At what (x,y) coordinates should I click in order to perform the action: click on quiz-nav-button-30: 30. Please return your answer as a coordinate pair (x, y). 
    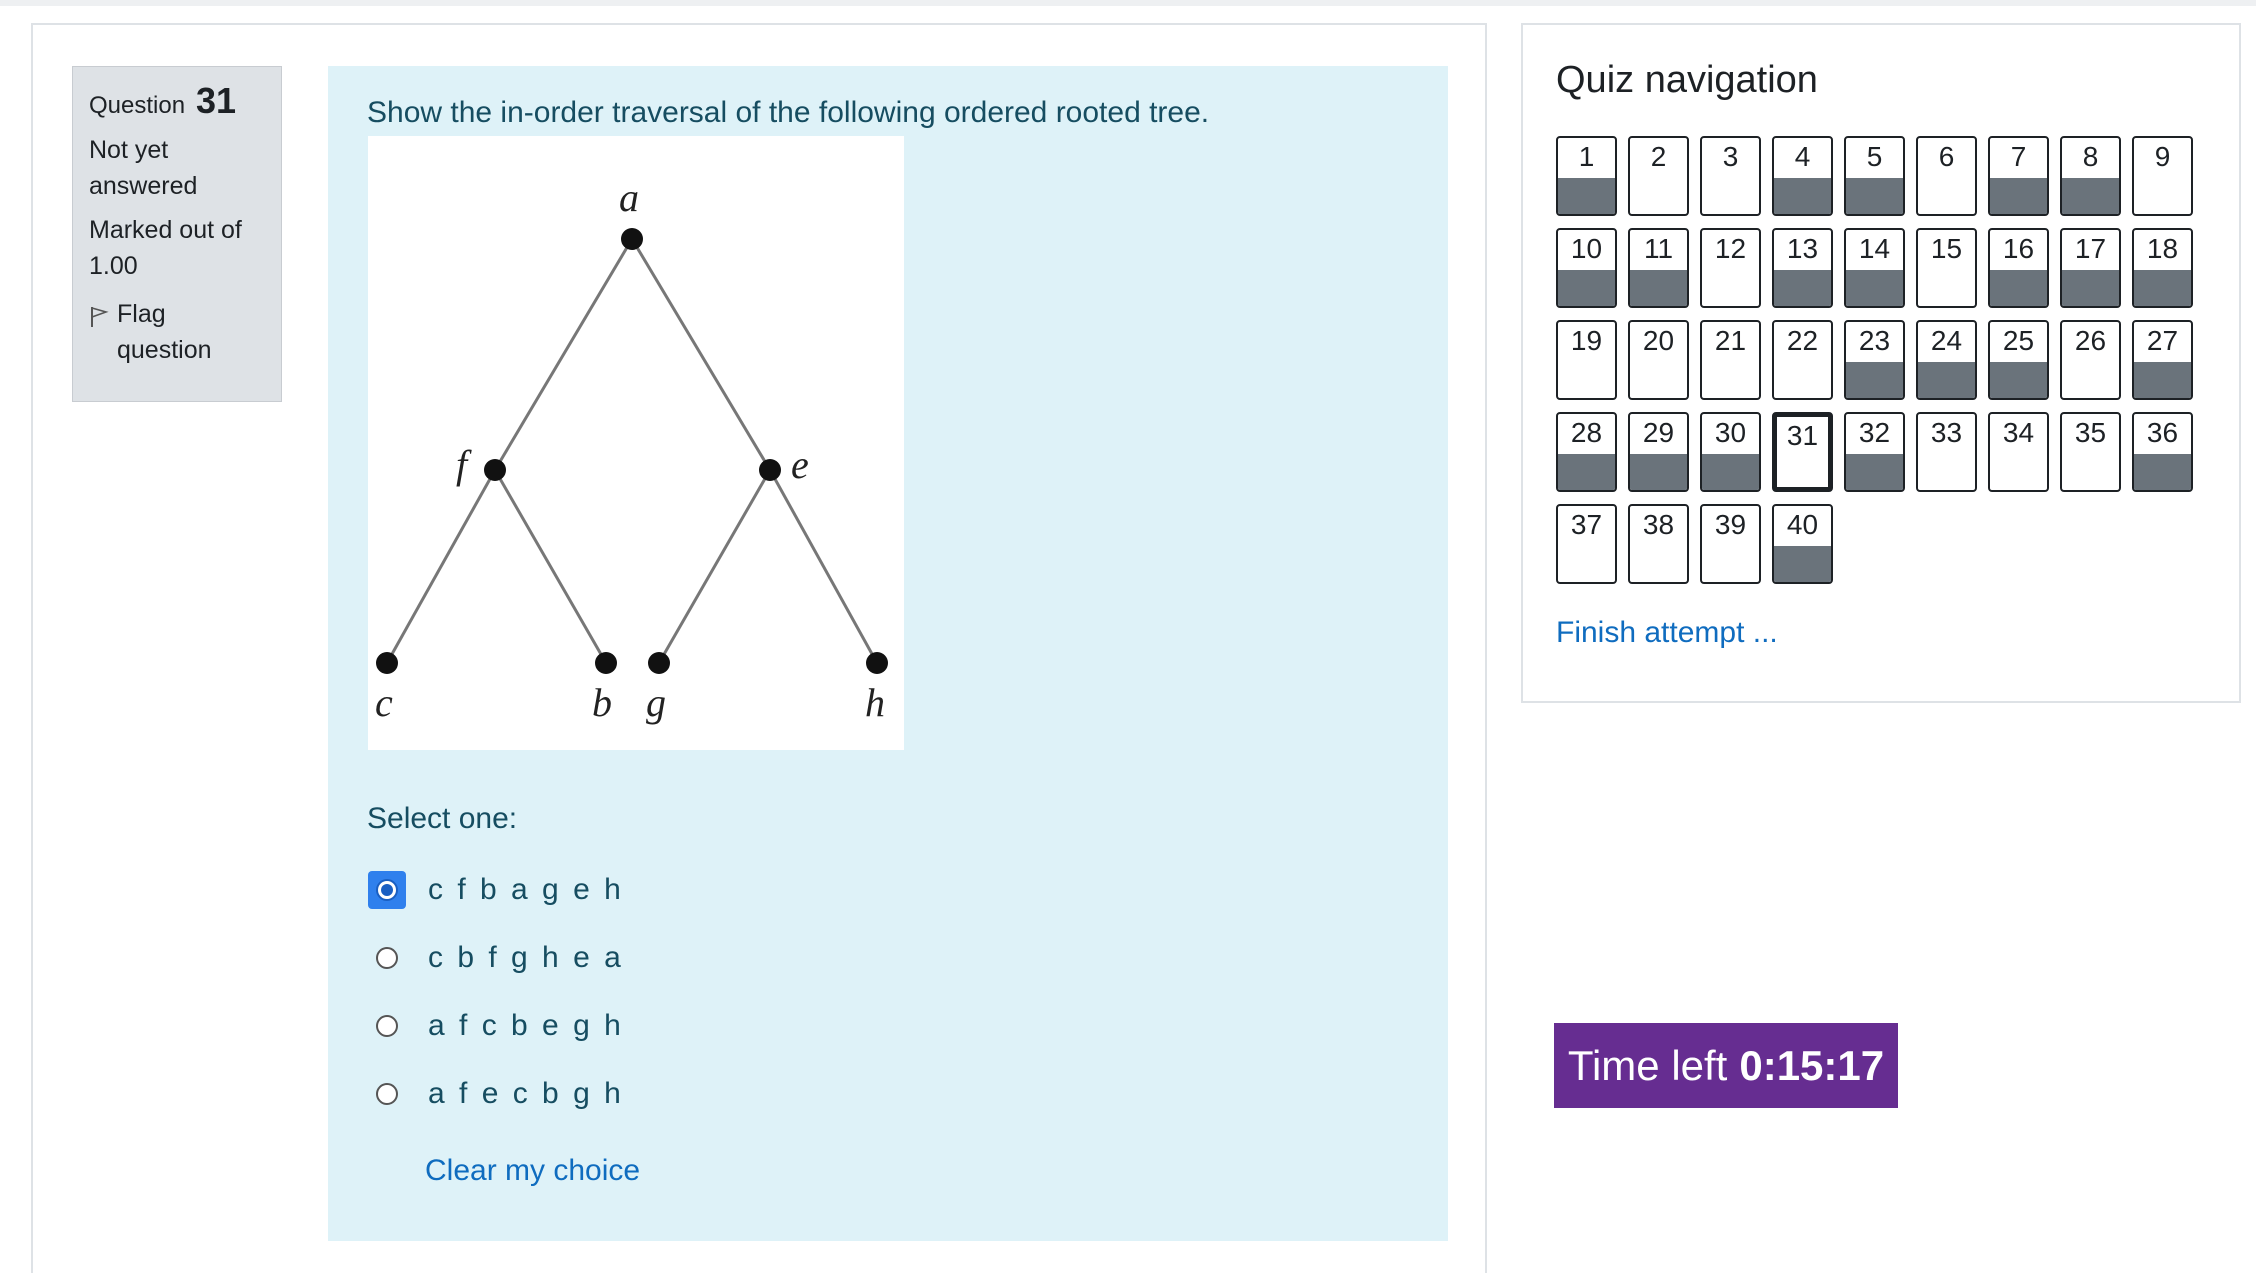
    Looking at the image, I should click on (1730, 452).